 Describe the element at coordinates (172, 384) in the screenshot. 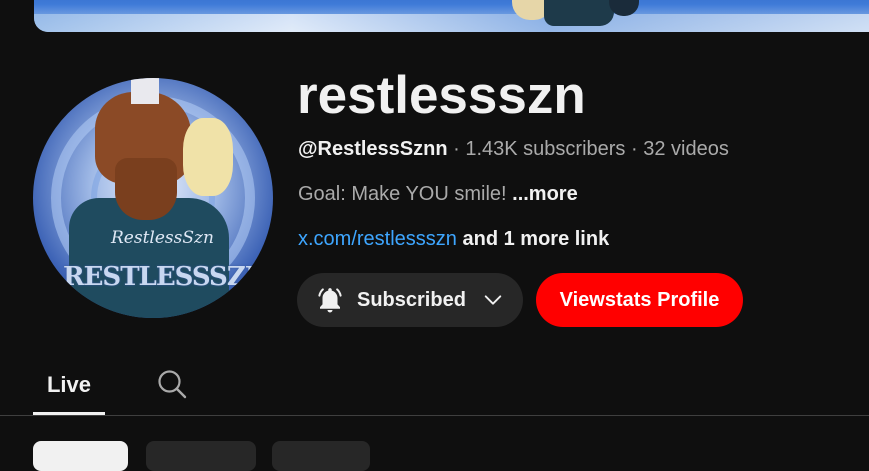

I see `search-icon` at that location.